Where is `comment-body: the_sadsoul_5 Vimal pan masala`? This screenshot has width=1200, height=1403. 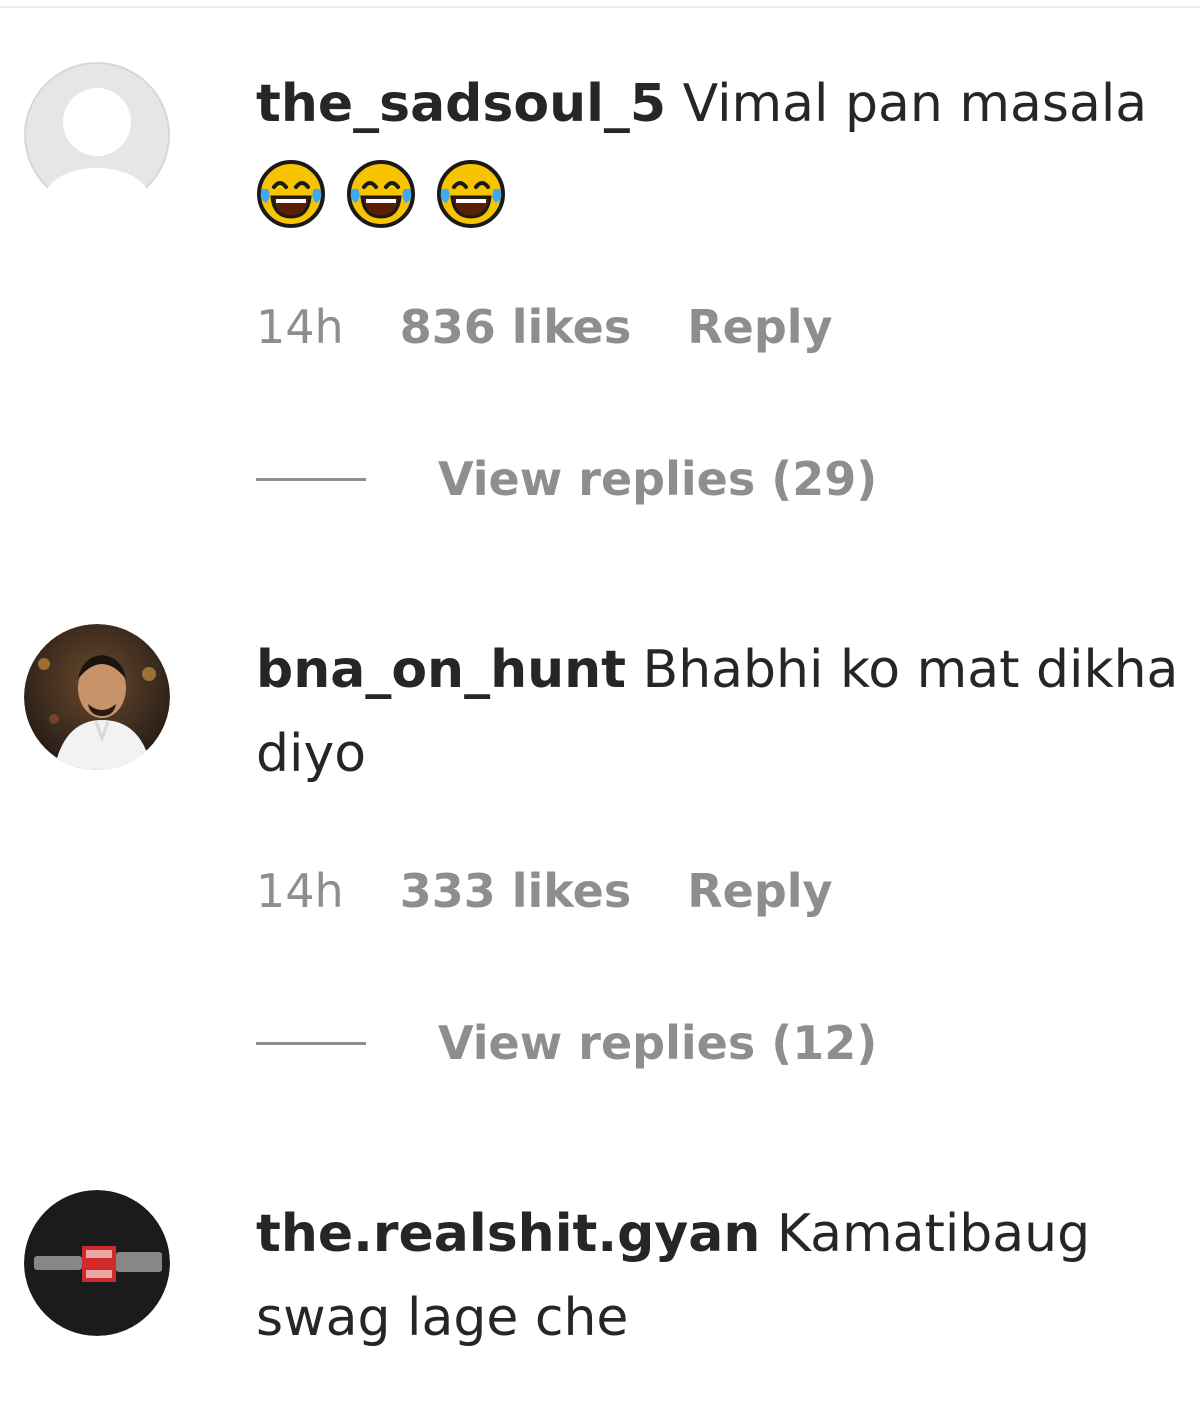 comment-body: the_sadsoul_5 Vimal pan masala is located at coordinates (721, 146).